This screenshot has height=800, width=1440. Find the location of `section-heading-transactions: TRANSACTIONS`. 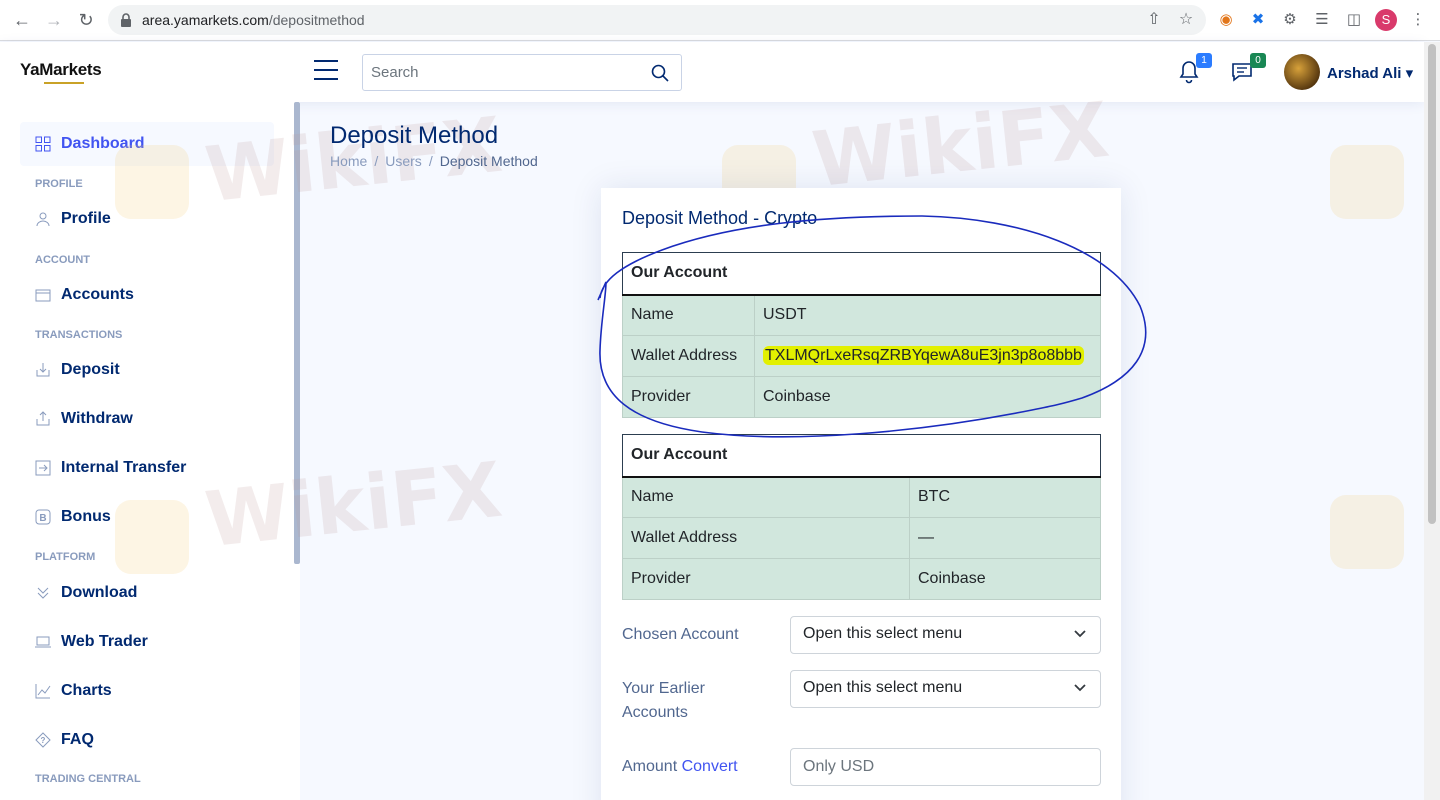

section-heading-transactions: TRANSACTIONS is located at coordinates (79, 335).